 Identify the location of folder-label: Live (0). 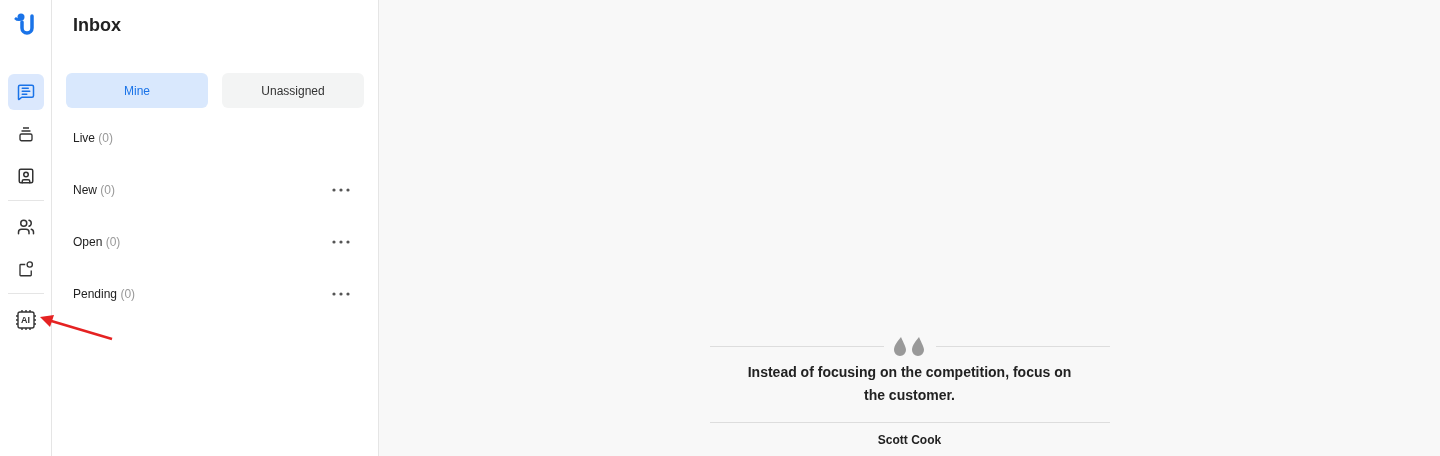
(93, 138).